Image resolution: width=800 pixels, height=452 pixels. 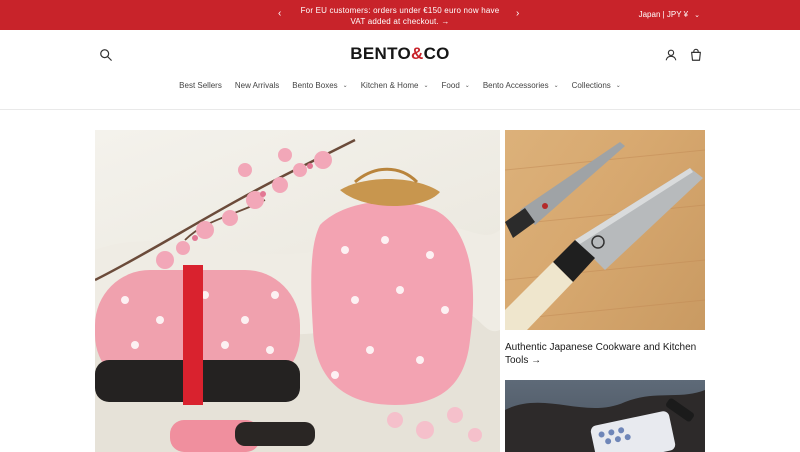 I want to click on nav-bento-boxes: Bento Boxes ⌄, so click(x=319, y=85).